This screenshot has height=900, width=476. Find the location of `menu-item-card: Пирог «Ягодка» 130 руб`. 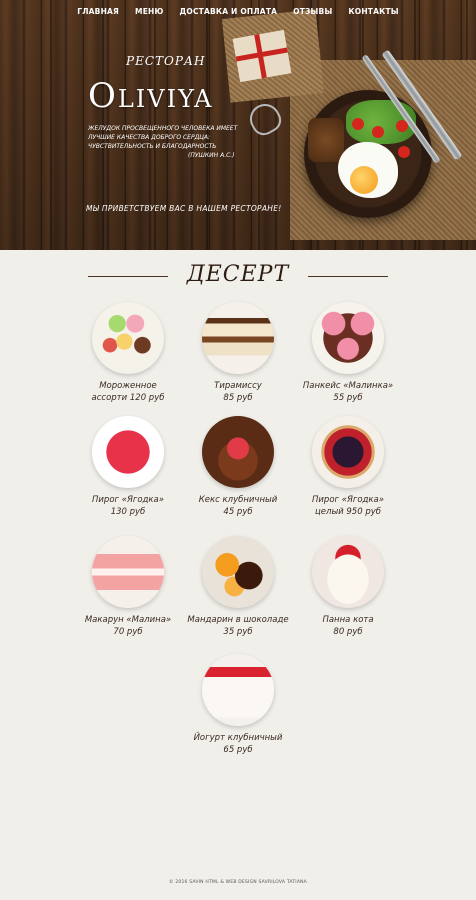

menu-item-card: Пирог «Ягодка» 130 руб is located at coordinates (128, 467).